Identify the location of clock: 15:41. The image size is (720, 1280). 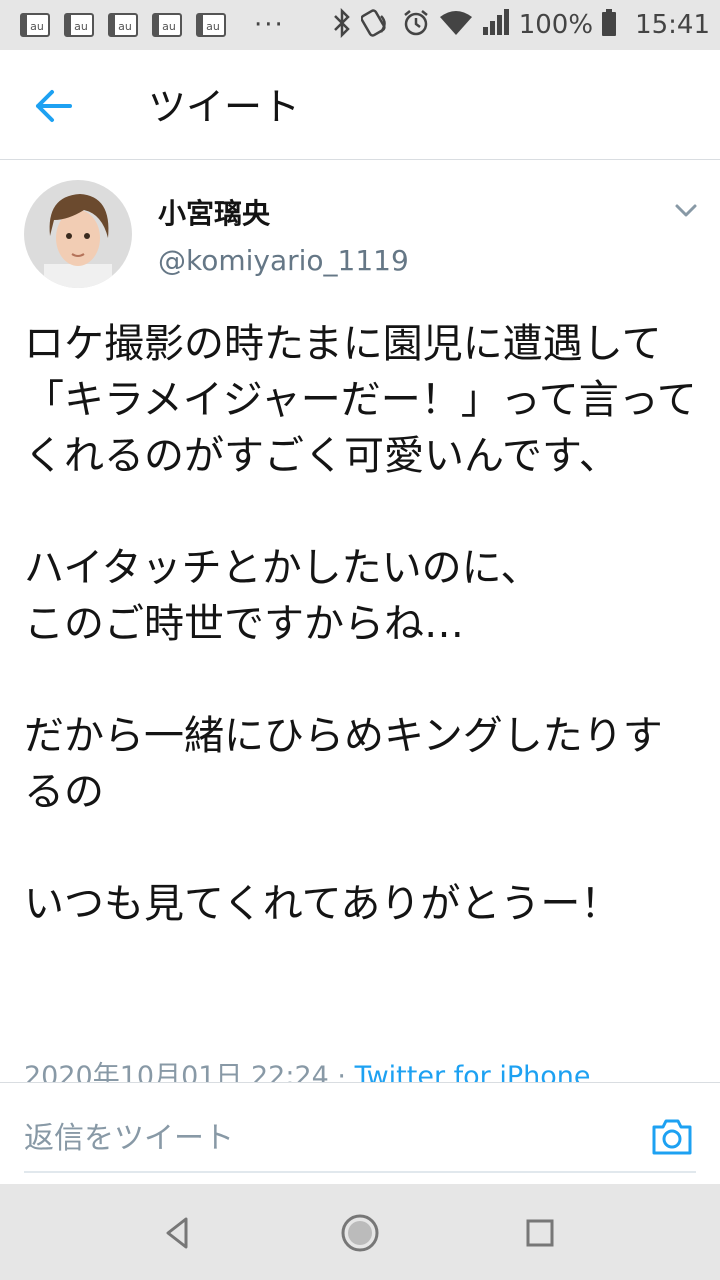
(672, 25).